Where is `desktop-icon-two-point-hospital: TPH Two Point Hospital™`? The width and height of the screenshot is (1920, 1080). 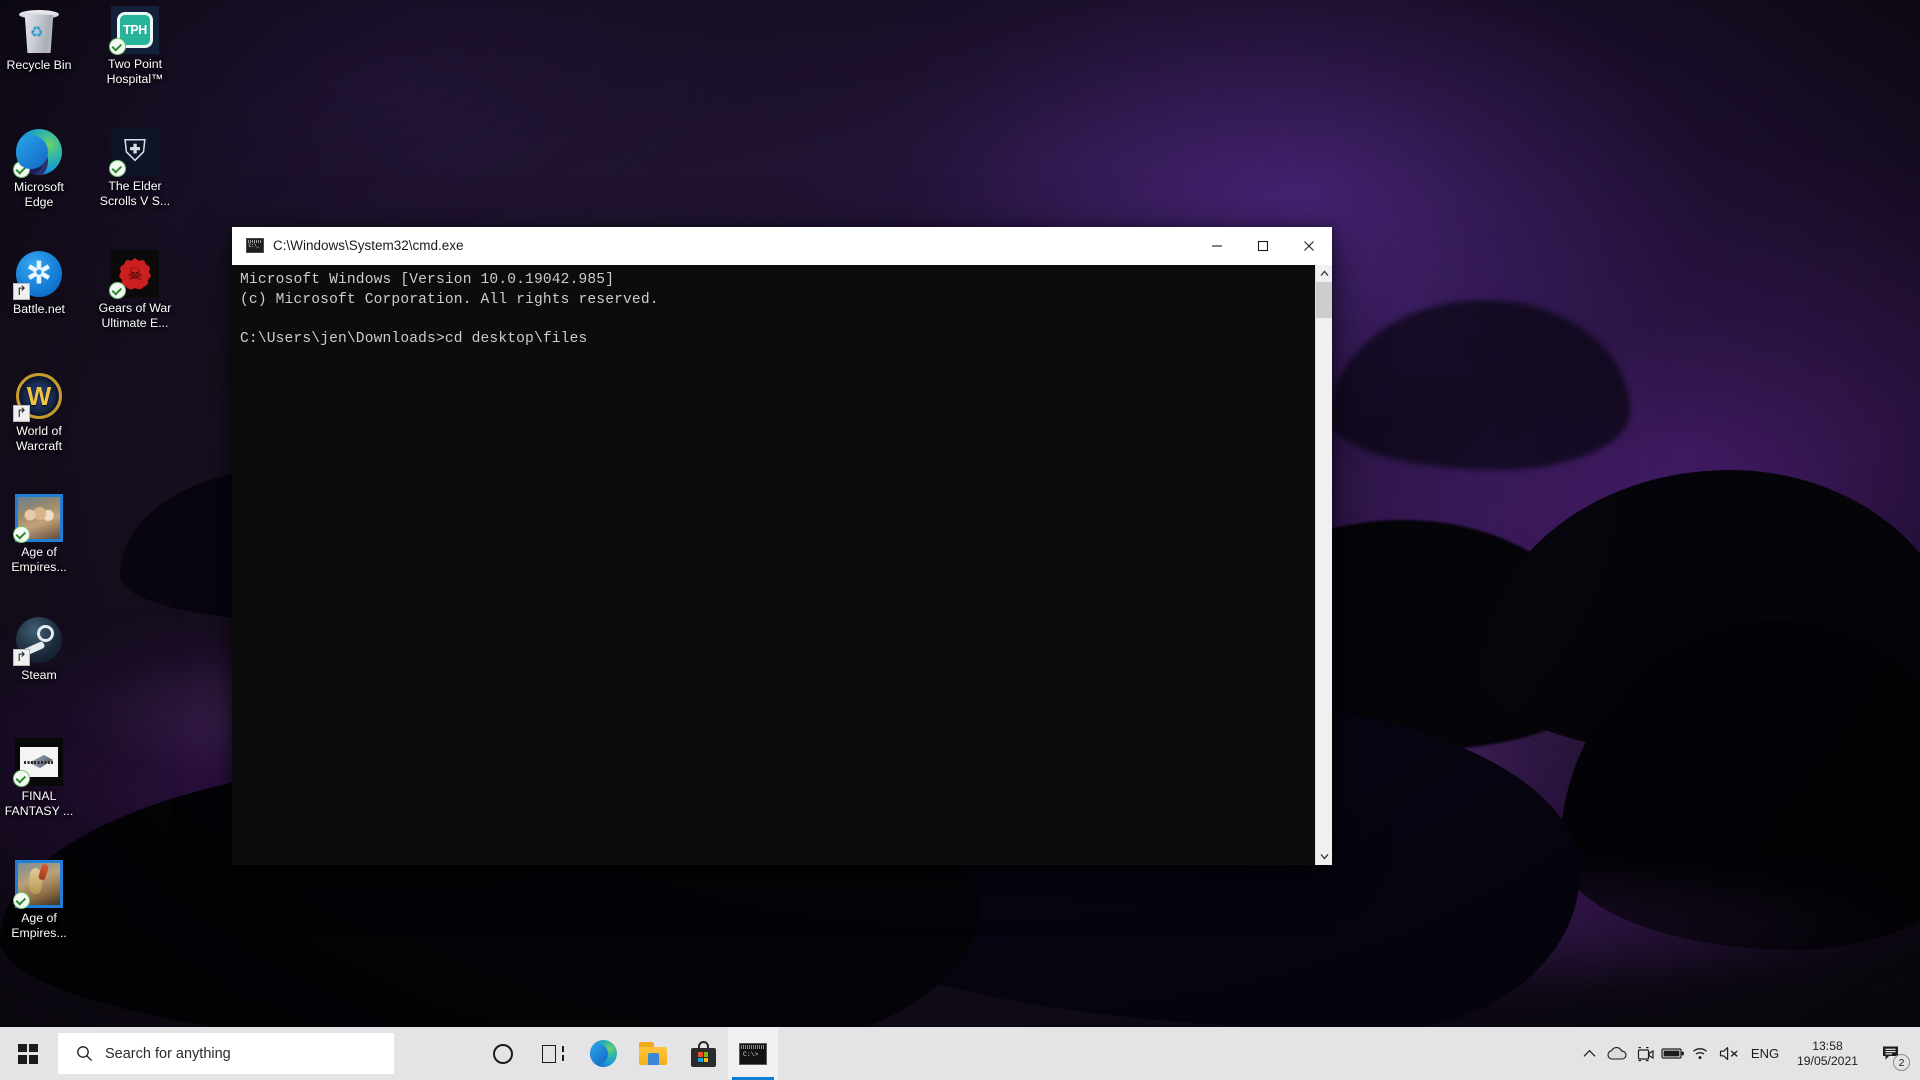
desktop-icon-two-point-hospital: TPH Two Point Hospital™ is located at coordinates (135, 46).